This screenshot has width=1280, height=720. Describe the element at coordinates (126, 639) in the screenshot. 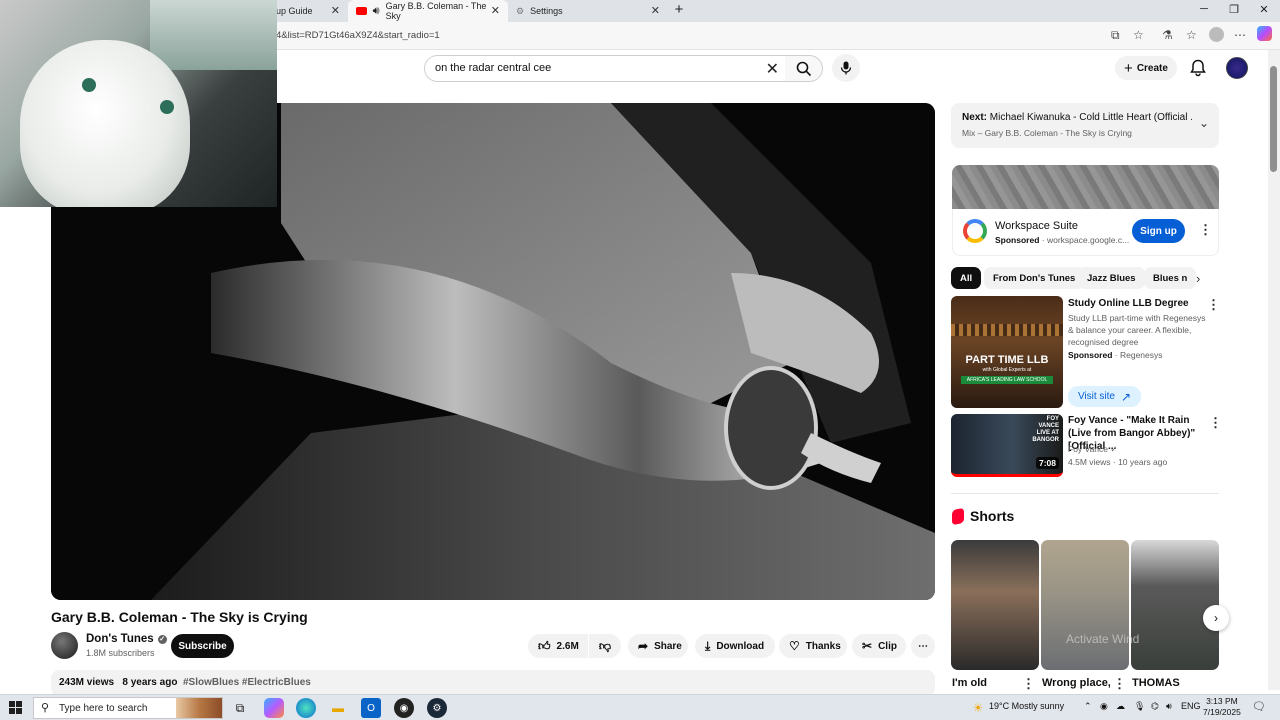

I see `channel-name: Don's Tunes ✓` at that location.